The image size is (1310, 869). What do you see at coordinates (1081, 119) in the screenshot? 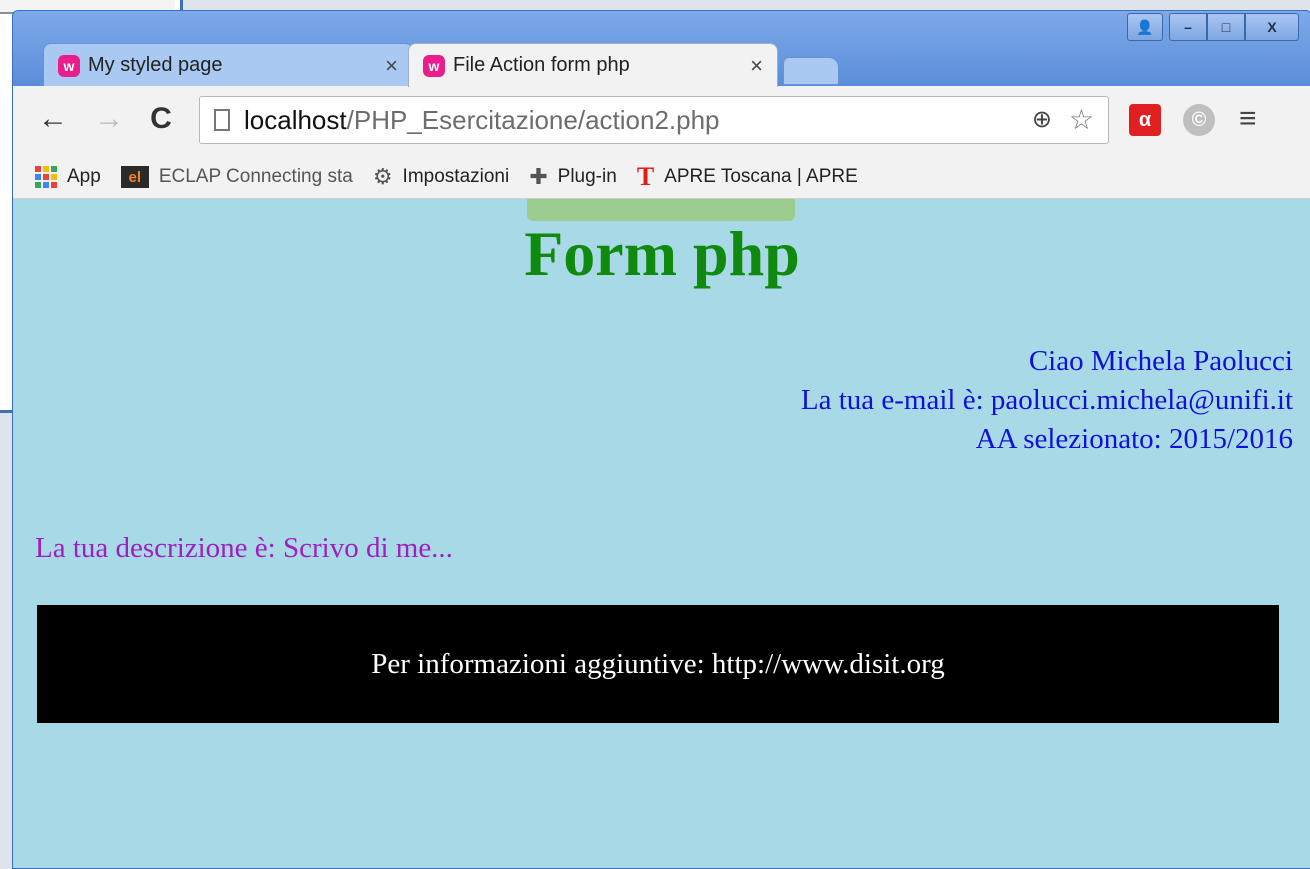
I see `bookmark-star-icon: ☆` at bounding box center [1081, 119].